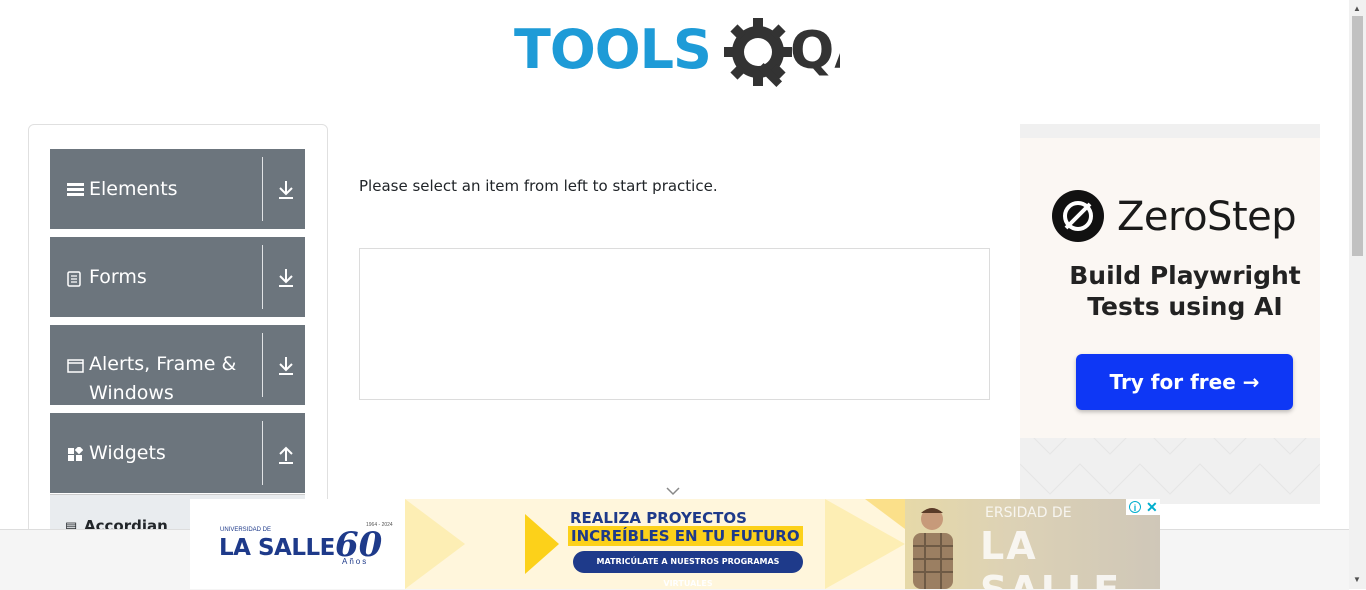  What do you see at coordinates (131, 393) in the screenshot?
I see `sidebar-group-label-line2: Windows` at bounding box center [131, 393].